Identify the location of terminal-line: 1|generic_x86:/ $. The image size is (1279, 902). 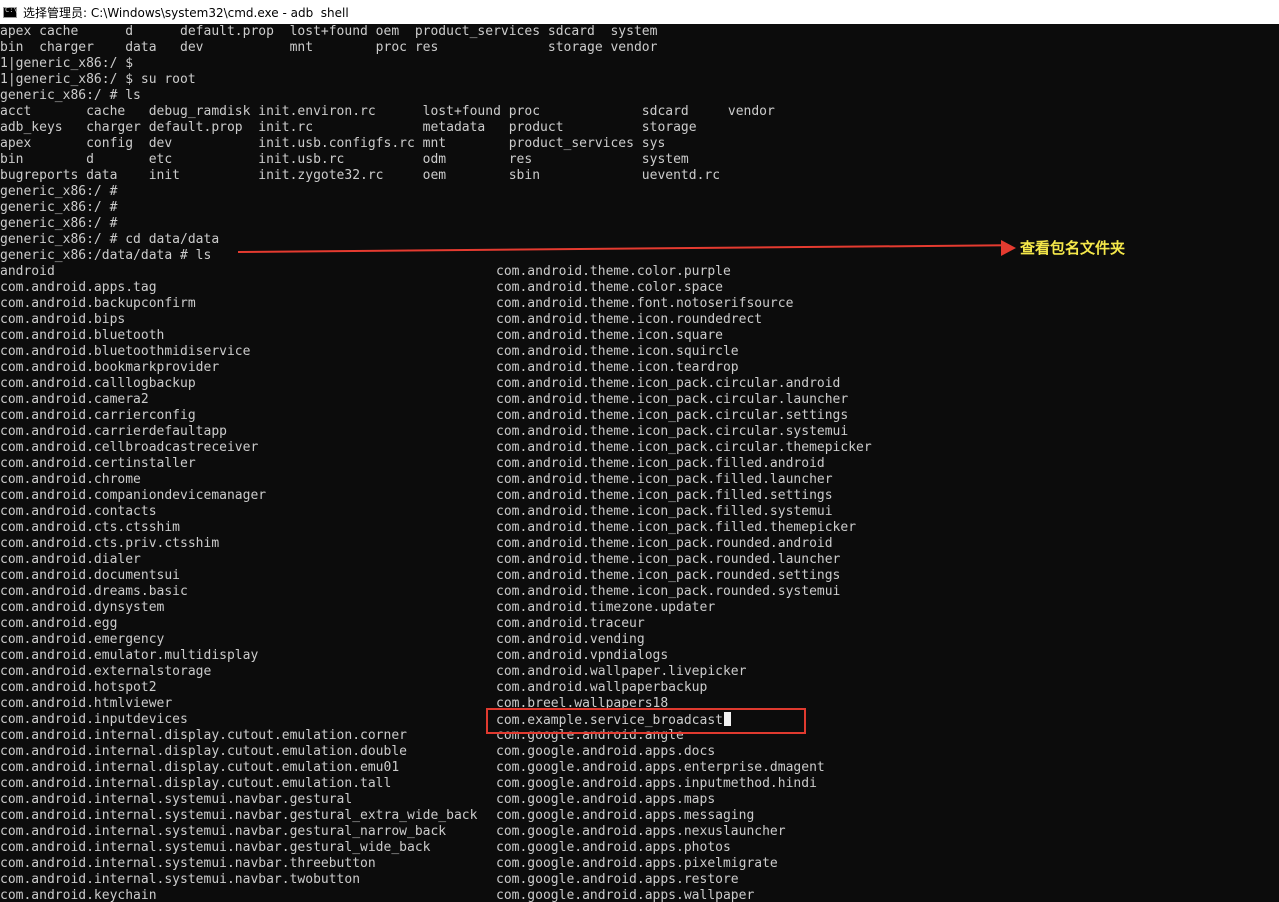
(67, 63).